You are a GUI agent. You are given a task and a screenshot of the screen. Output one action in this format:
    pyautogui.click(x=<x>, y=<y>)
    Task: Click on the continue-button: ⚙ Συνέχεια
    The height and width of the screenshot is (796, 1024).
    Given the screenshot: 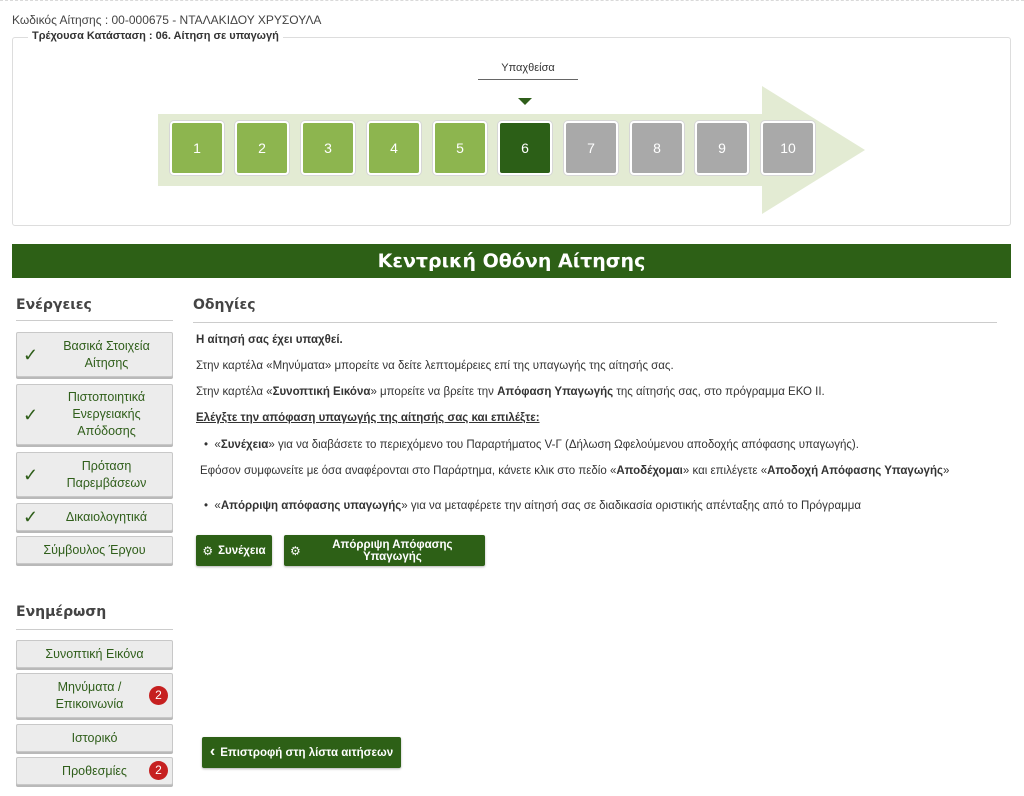 What is the action you would take?
    pyautogui.click(x=234, y=550)
    